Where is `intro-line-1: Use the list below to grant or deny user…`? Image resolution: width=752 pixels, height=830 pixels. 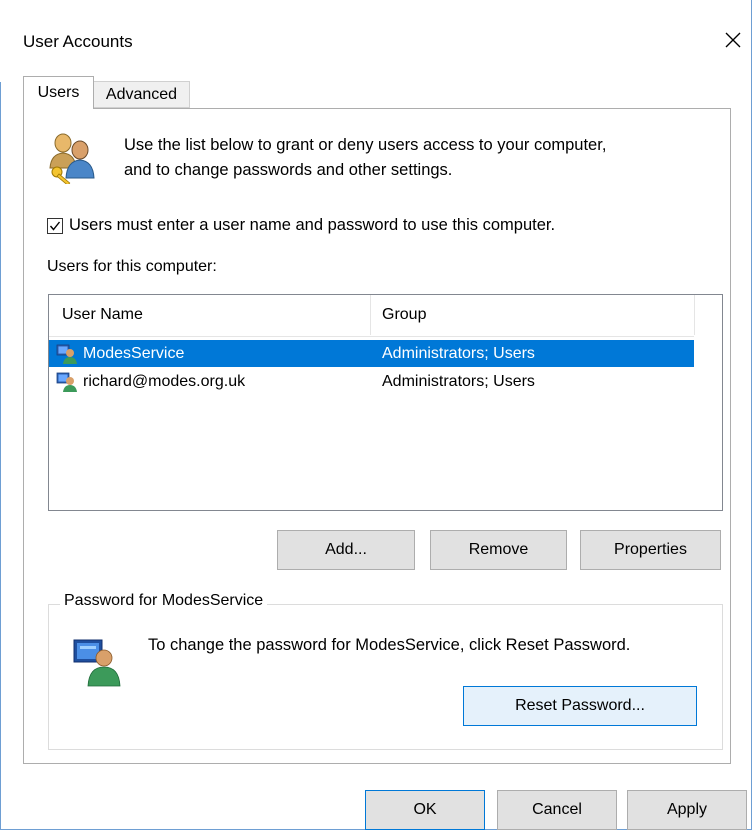
intro-line-1: Use the list below to grant or deny user… is located at coordinates (365, 145).